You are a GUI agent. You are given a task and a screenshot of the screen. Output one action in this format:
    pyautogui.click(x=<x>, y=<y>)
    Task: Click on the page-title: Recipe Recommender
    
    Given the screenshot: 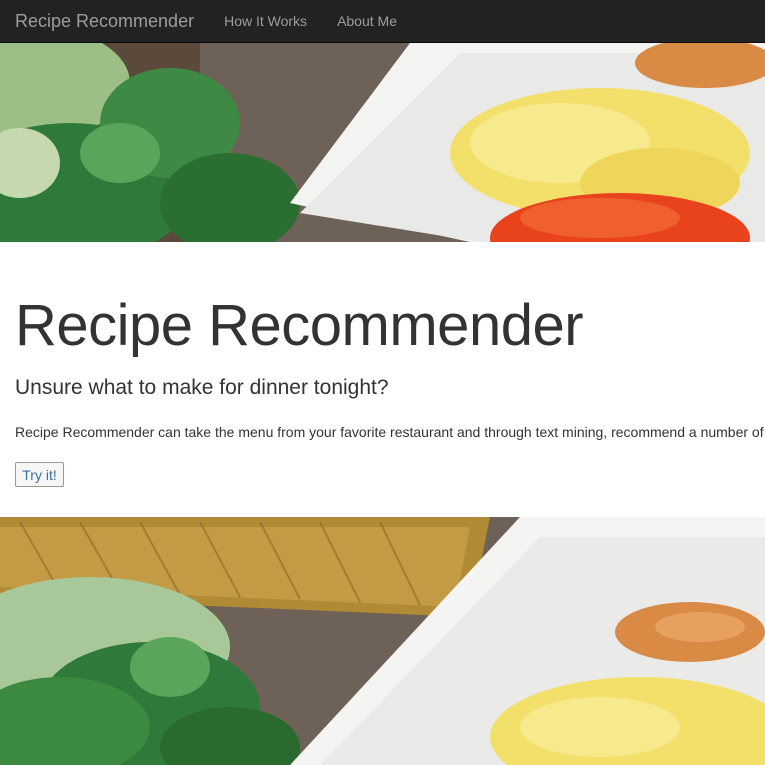 What is the action you would take?
    pyautogui.click(x=299, y=325)
    